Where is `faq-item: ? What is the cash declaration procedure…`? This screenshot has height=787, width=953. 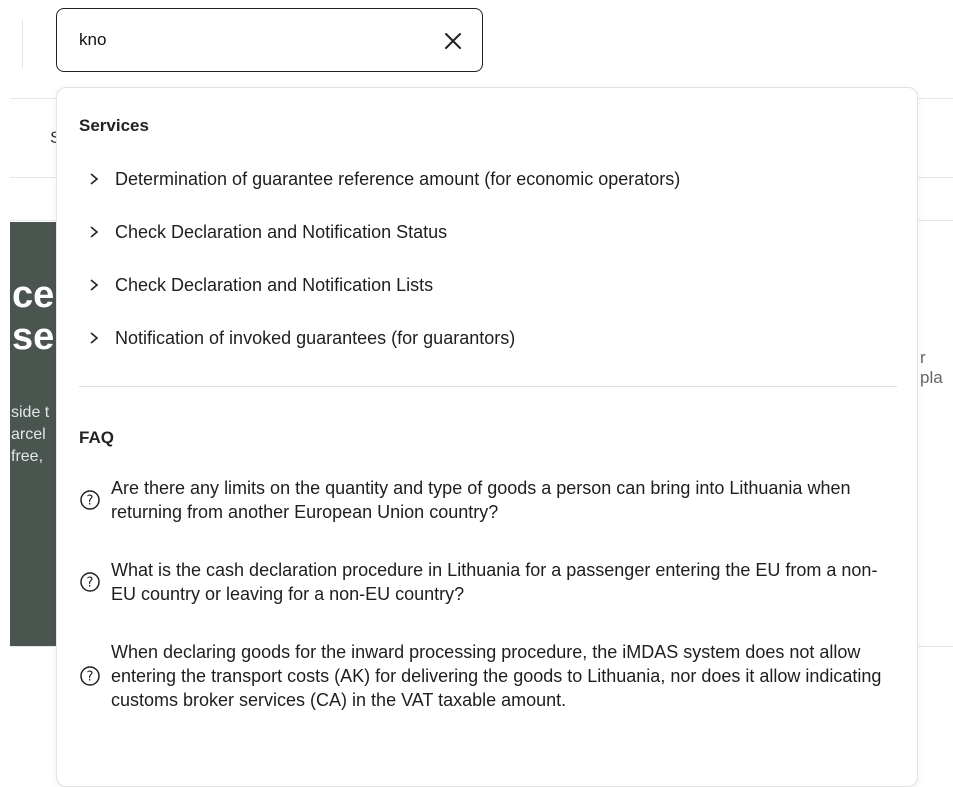 faq-item: ? What is the cash declaration procedure… is located at coordinates (488, 582).